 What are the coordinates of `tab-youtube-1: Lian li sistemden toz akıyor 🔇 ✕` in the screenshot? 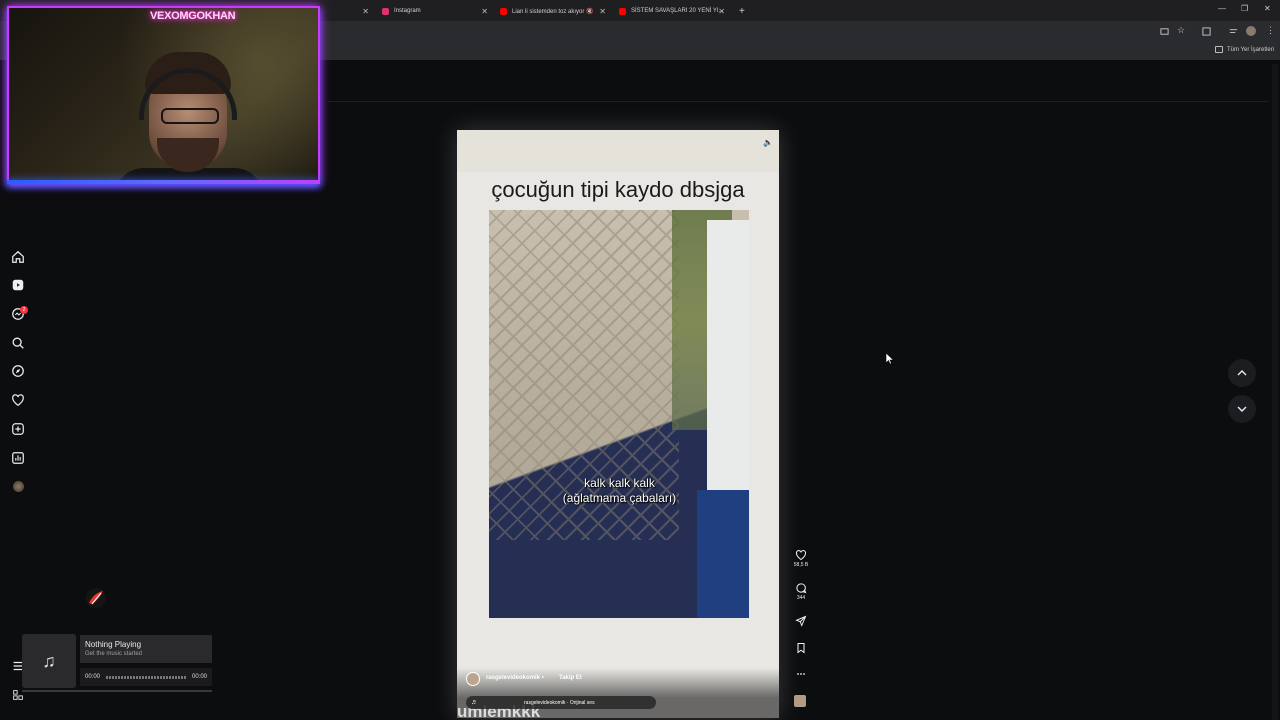 It's located at (552, 11).